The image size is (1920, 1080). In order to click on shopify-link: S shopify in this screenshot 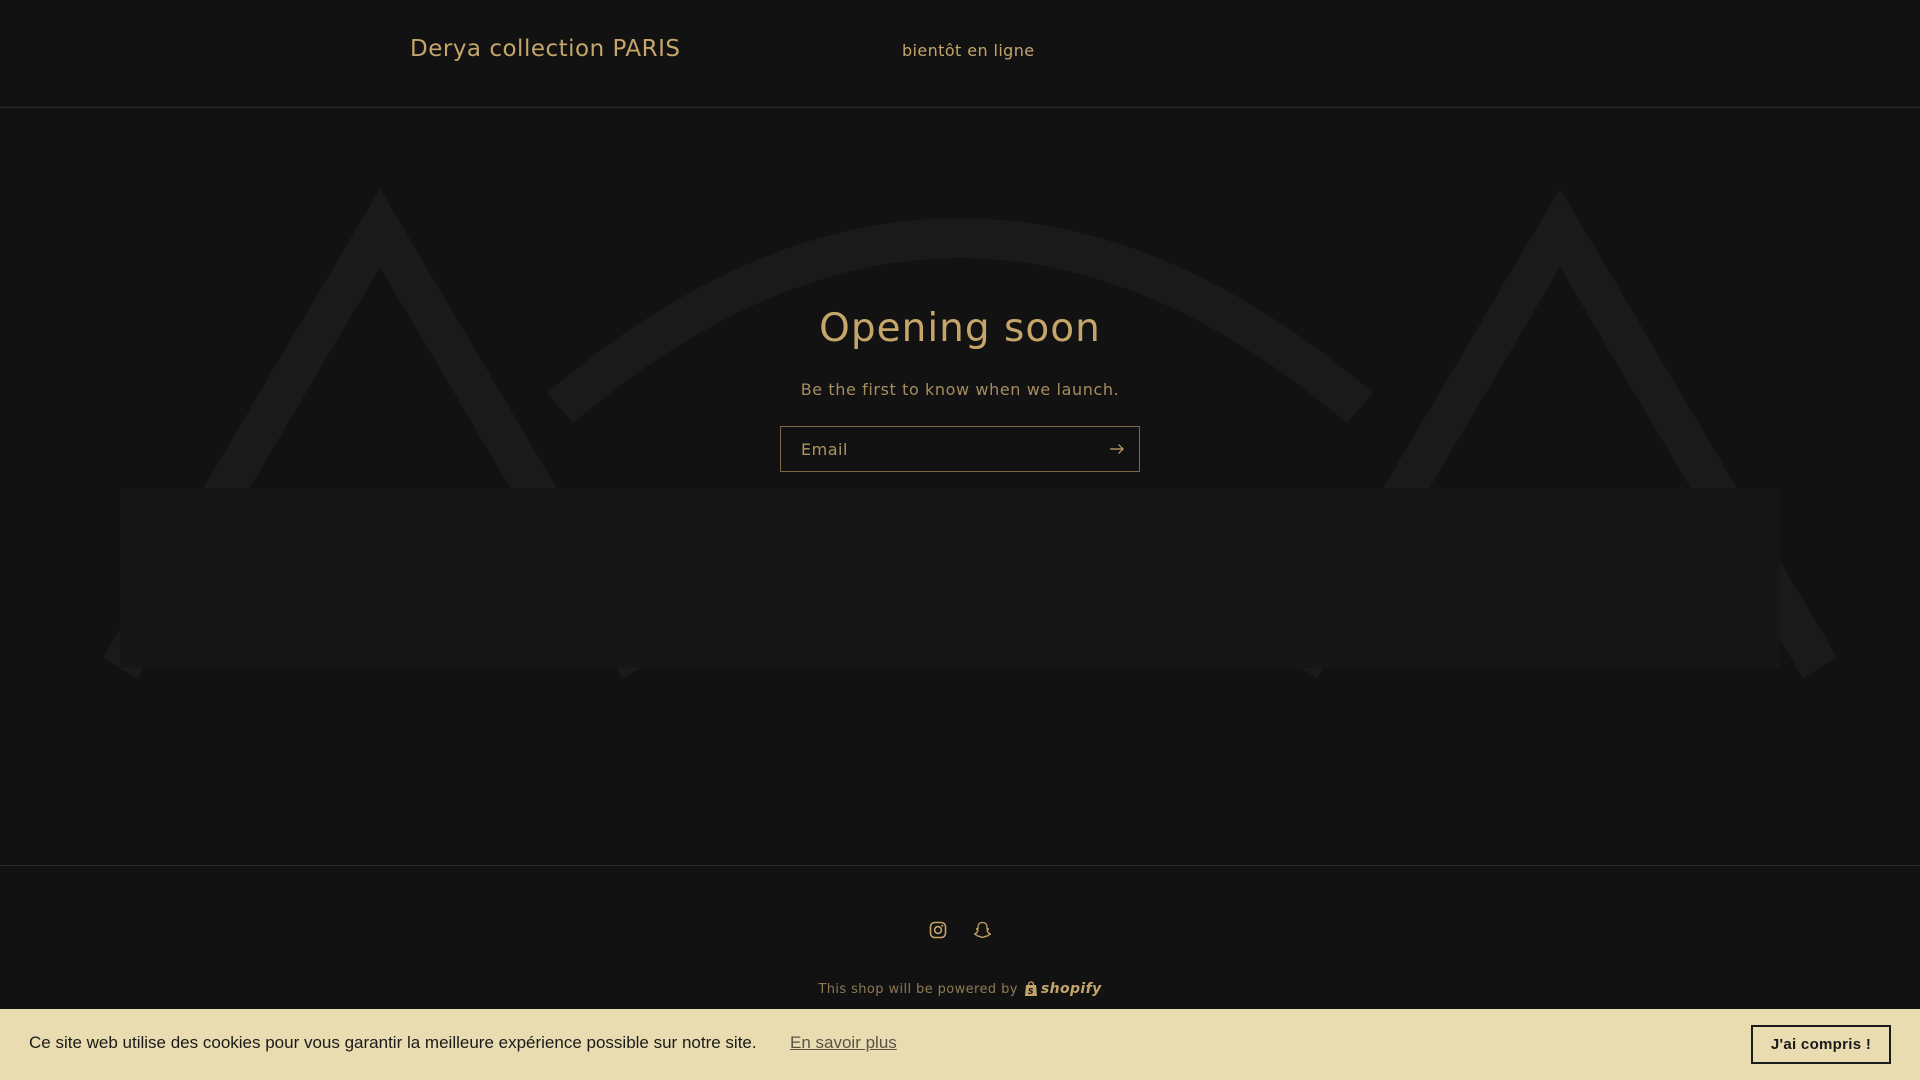, I will do `click(1063, 989)`.